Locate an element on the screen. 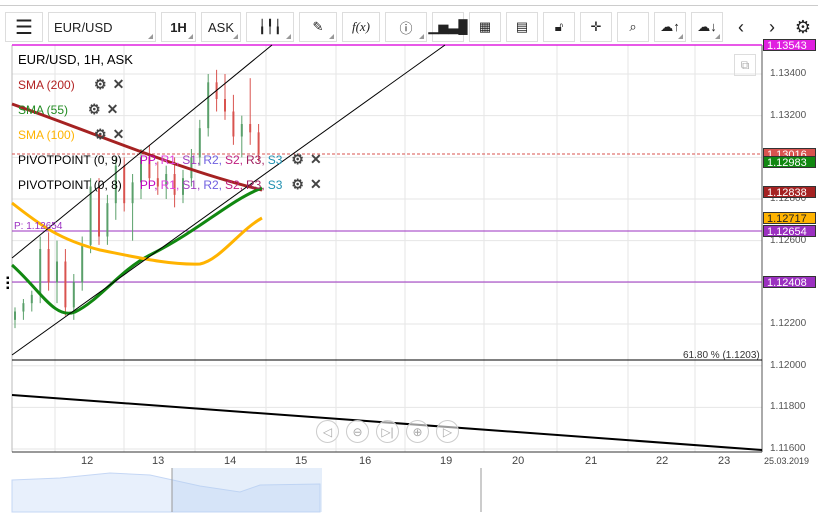 The height and width of the screenshot is (528, 818). legend-pivot: PIVOTPOINT (0, 9) PP, R1, S1, R2, S2, R3, S3 ⚙ ✕ is located at coordinates (170, 159).